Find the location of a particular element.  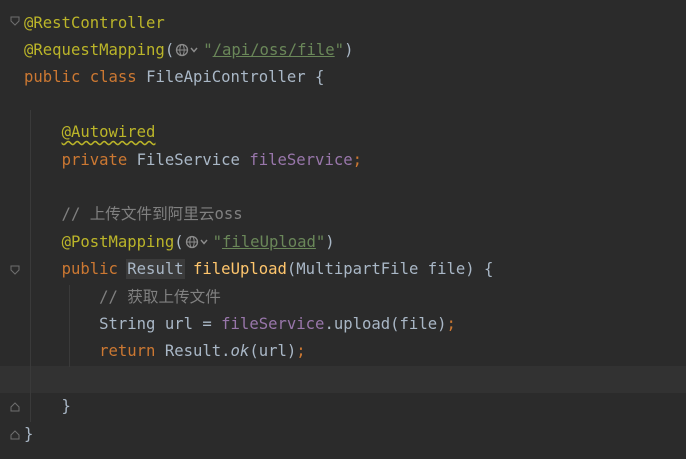

code-text: @PostMapping( "fileUpload") is located at coordinates (179, 242).